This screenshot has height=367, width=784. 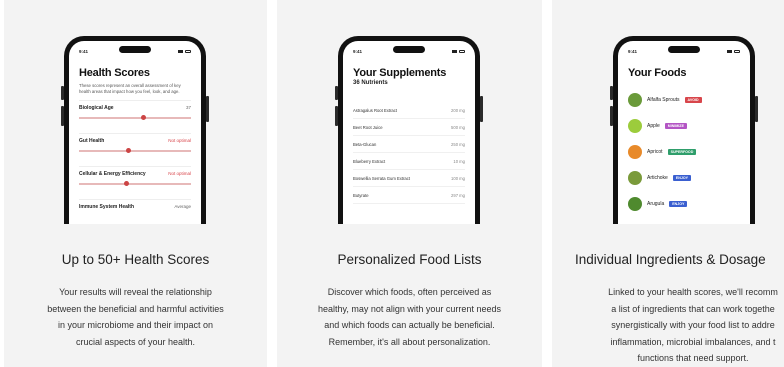 I want to click on supplement-row: Astragalus Root Extract 200 mg, so click(x=409, y=110).